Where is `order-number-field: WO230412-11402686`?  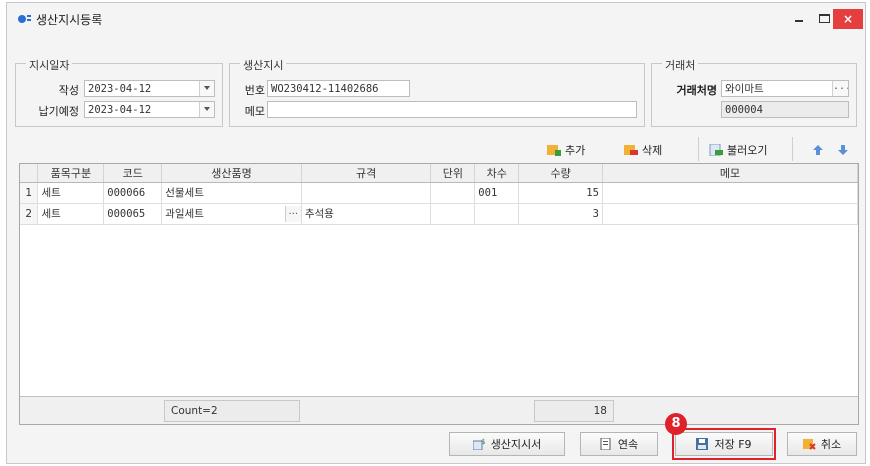
order-number-field: WO230412-11402686 is located at coordinates (338, 88).